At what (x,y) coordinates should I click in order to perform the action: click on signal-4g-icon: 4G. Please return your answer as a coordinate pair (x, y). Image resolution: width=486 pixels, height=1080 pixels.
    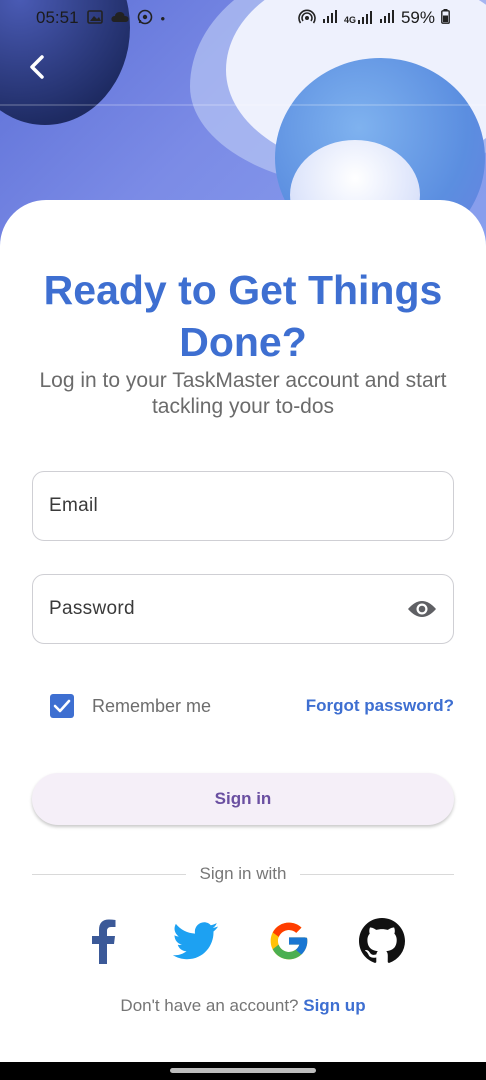
    Looking at the image, I should click on (358, 18).